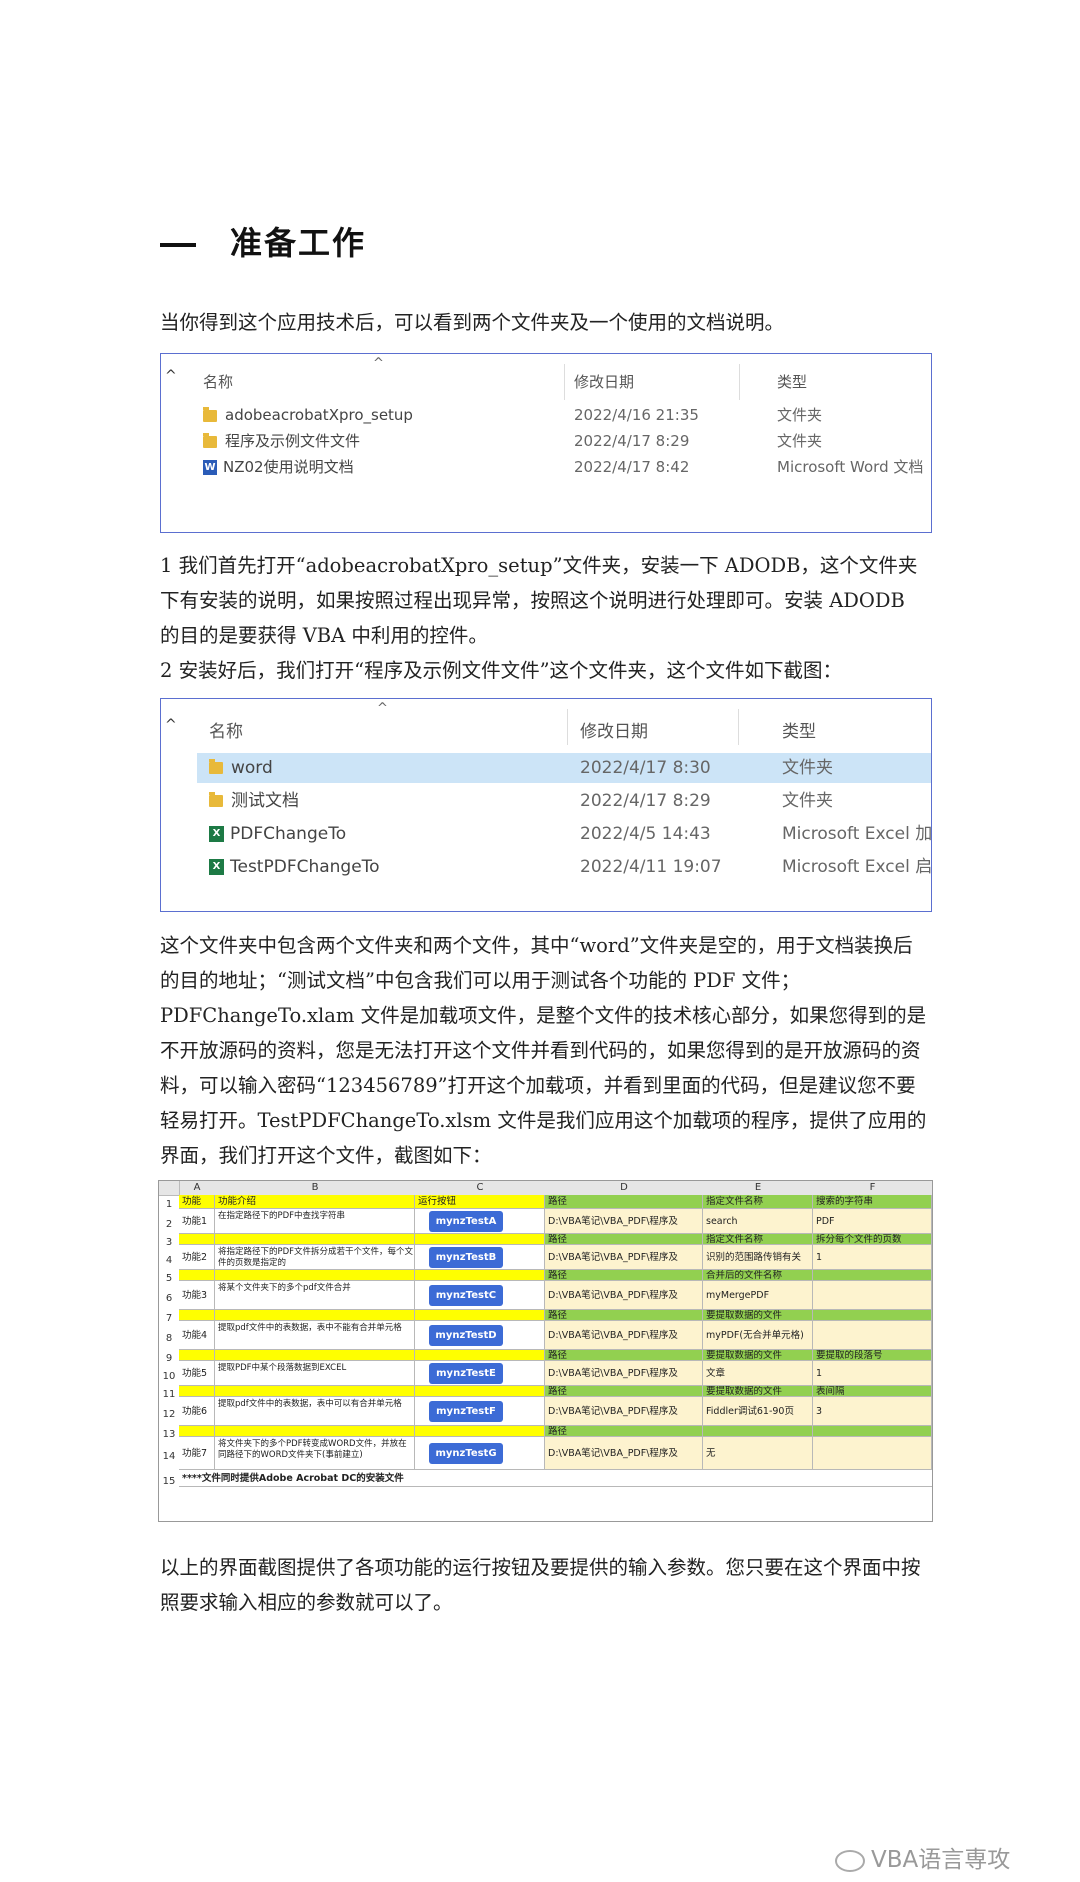  Describe the element at coordinates (169, 1411) in the screenshot. I see `row-number: 12` at that location.